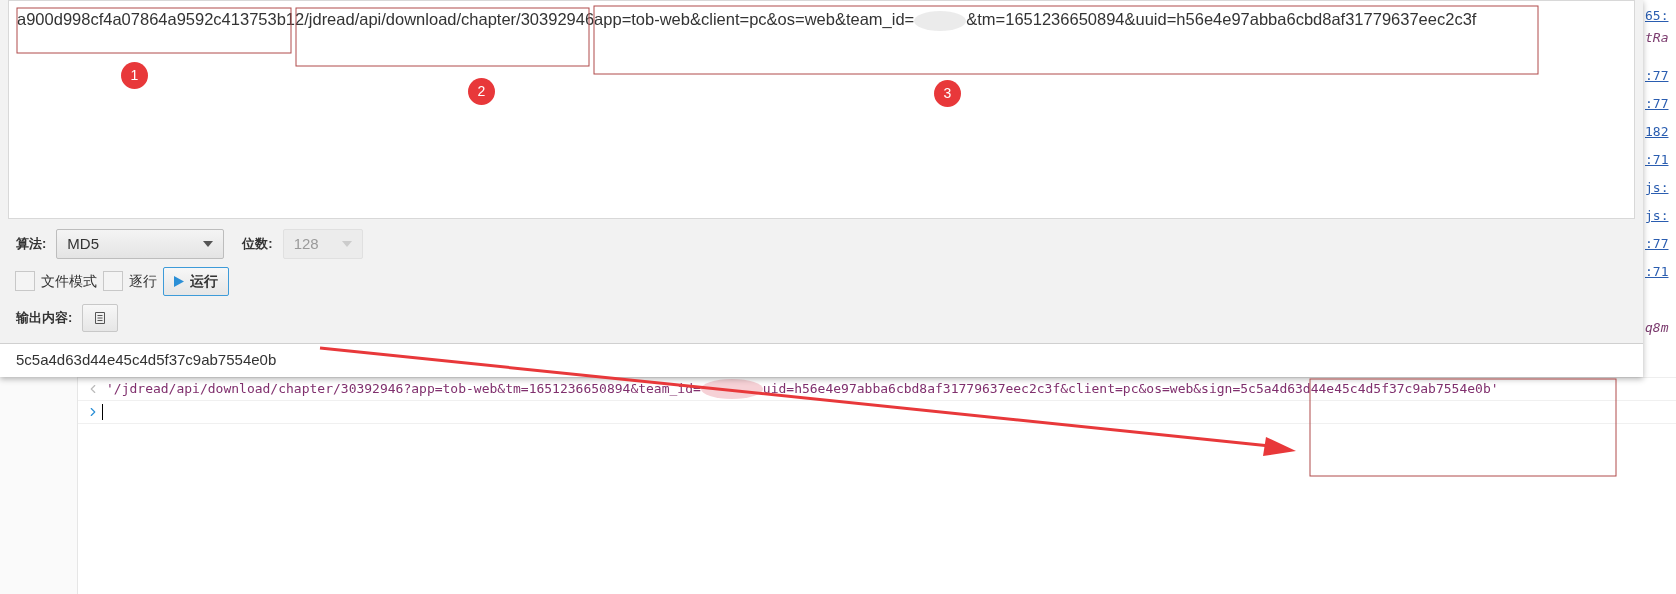 Image resolution: width=1676 pixels, height=594 pixels. What do you see at coordinates (257, 244) in the screenshot?
I see `bits-label: 位数:` at bounding box center [257, 244].